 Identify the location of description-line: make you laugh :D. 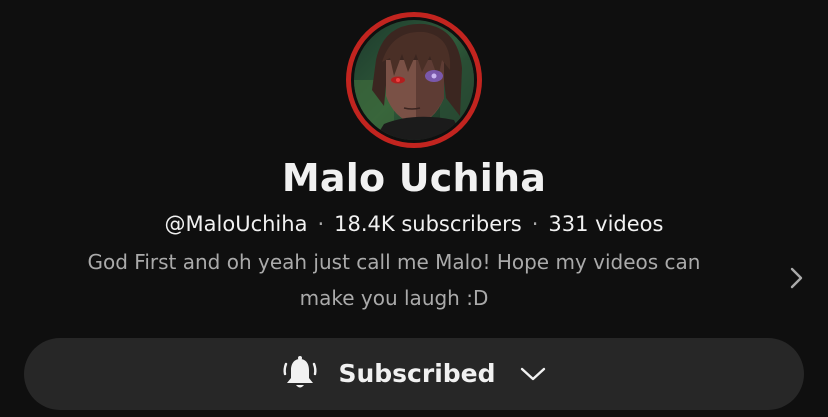
(394, 298).